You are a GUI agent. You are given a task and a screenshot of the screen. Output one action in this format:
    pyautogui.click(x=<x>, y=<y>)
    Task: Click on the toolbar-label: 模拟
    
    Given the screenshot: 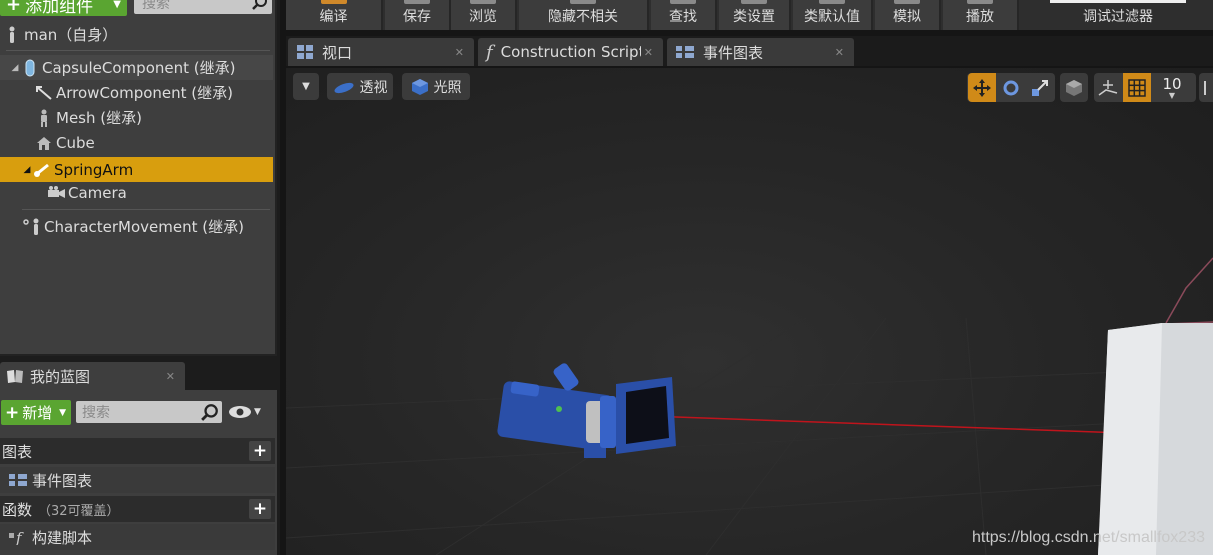 What is the action you would take?
    pyautogui.click(x=907, y=17)
    